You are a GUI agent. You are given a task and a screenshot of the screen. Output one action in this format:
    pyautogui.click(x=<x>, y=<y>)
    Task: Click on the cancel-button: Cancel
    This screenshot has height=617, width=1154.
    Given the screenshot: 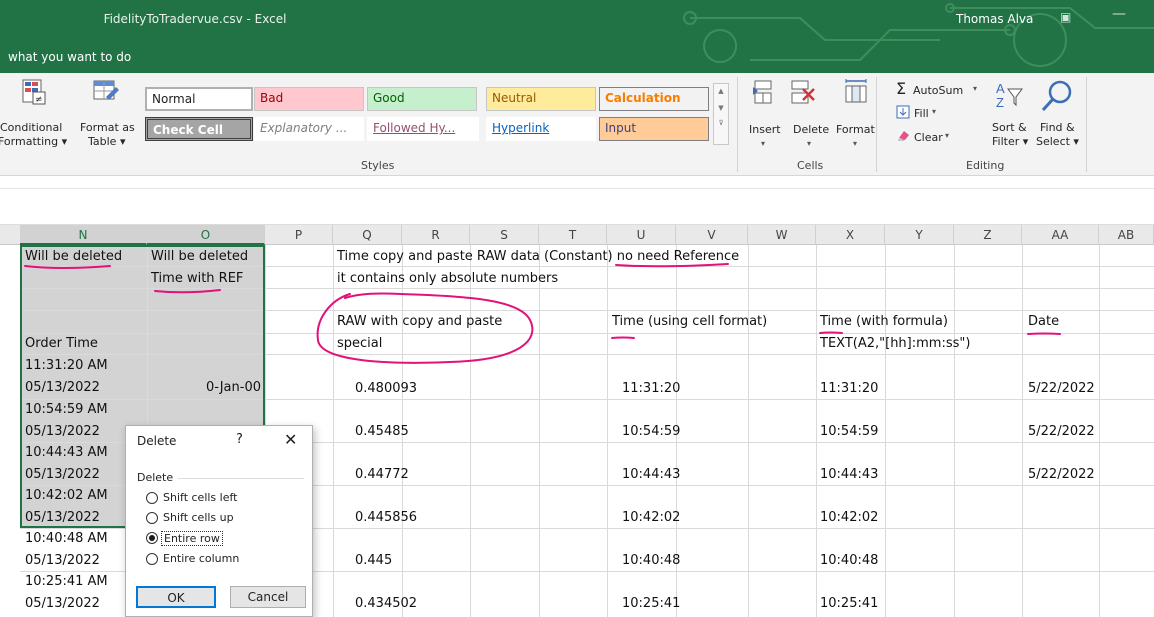 What is the action you would take?
    pyautogui.click(x=268, y=597)
    